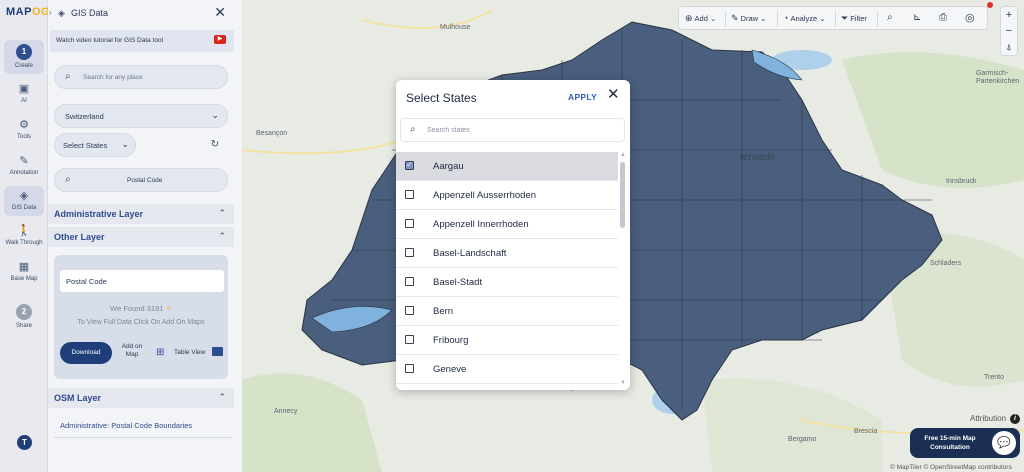 This screenshot has width=1024, height=472. I want to click on scroll-thumb, so click(622, 195).